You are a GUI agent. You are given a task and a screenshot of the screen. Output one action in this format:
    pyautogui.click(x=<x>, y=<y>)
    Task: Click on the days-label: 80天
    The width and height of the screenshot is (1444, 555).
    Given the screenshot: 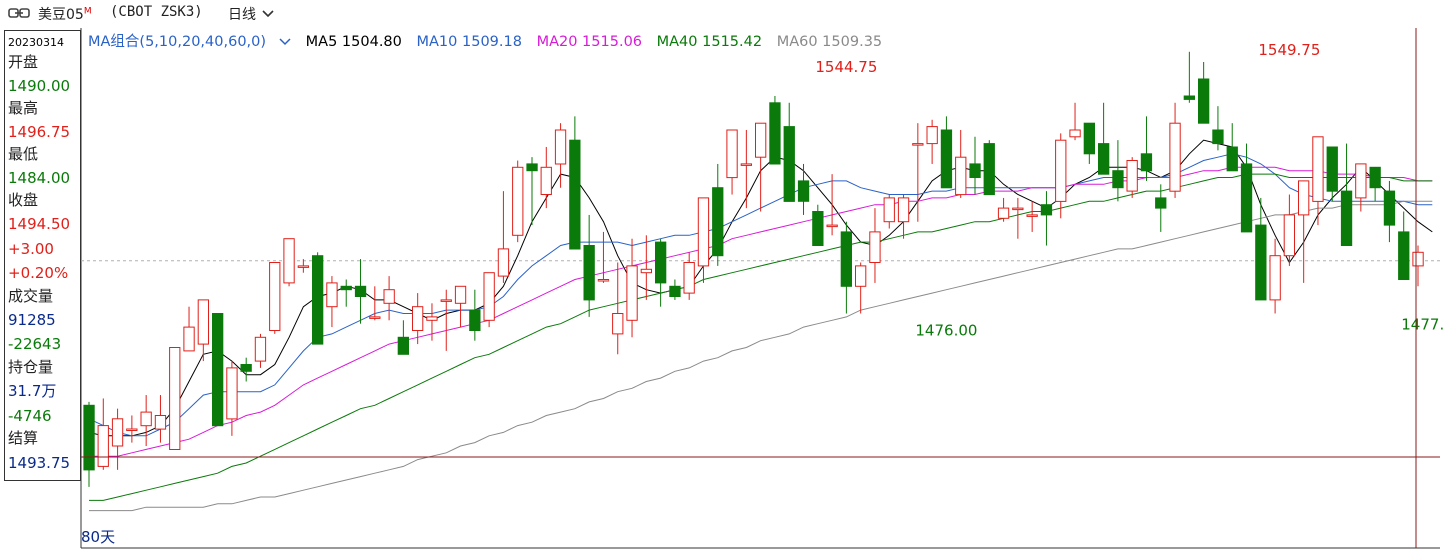 What is the action you would take?
    pyautogui.click(x=98, y=537)
    